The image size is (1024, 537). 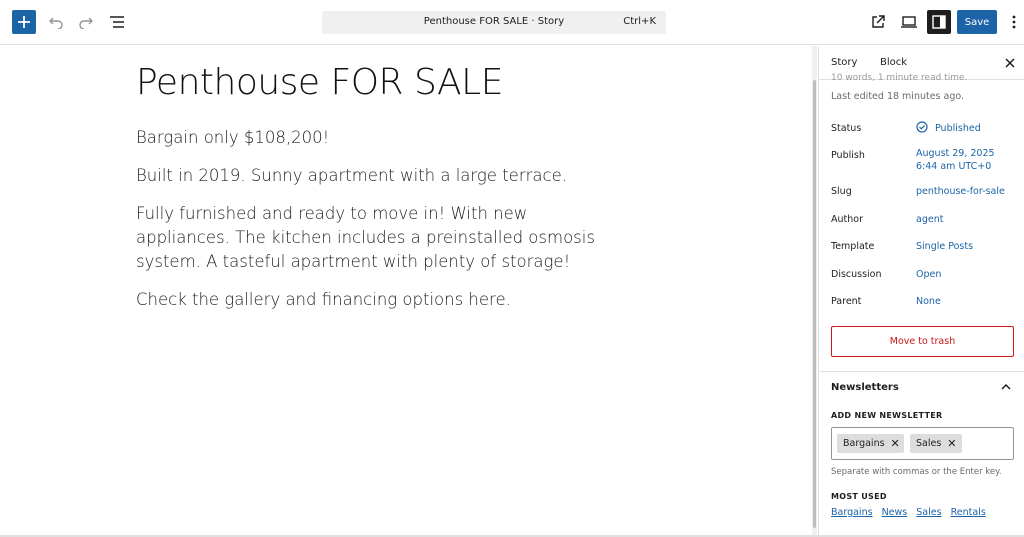 I want to click on parent-label: Parent, so click(x=846, y=301).